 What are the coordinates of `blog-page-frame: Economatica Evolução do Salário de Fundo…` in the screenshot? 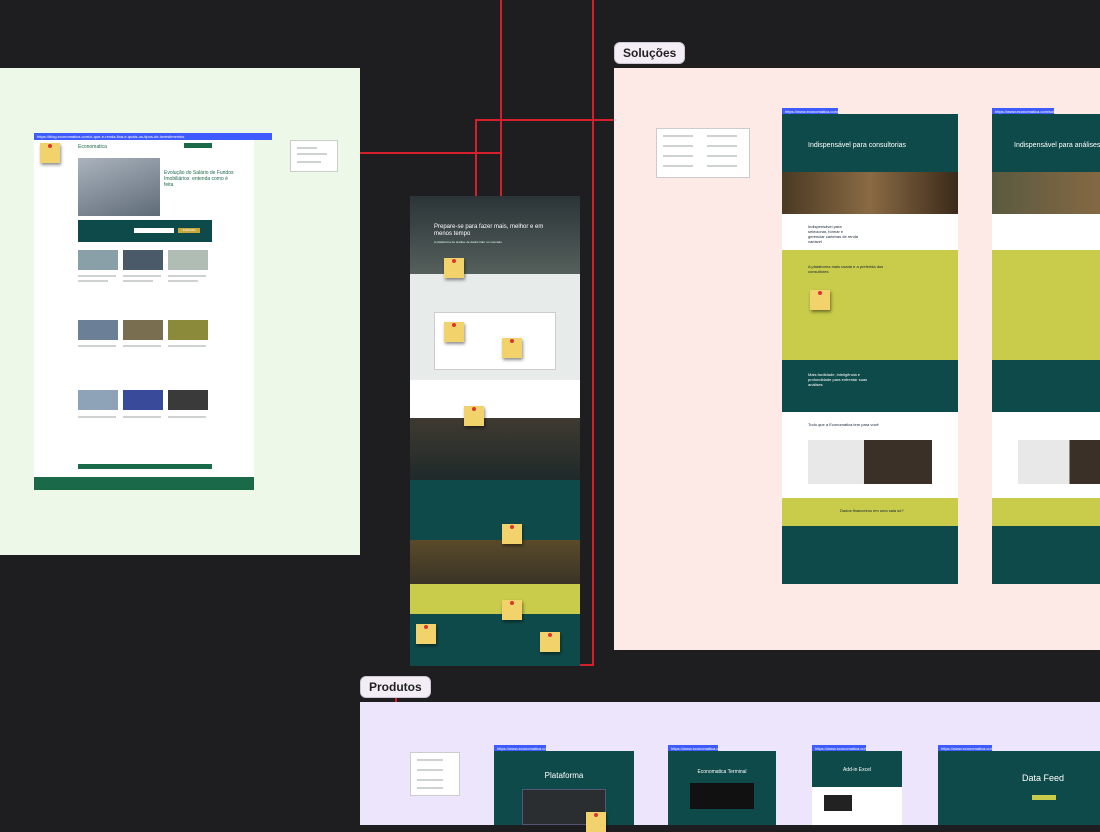 It's located at (144, 315).